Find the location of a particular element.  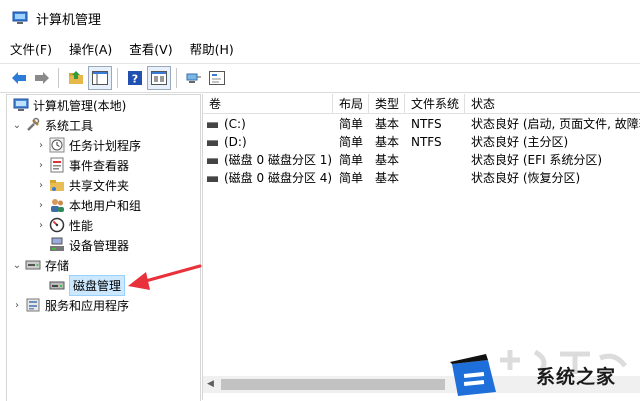

tree-label: 事件查看器 is located at coordinates (99, 165).